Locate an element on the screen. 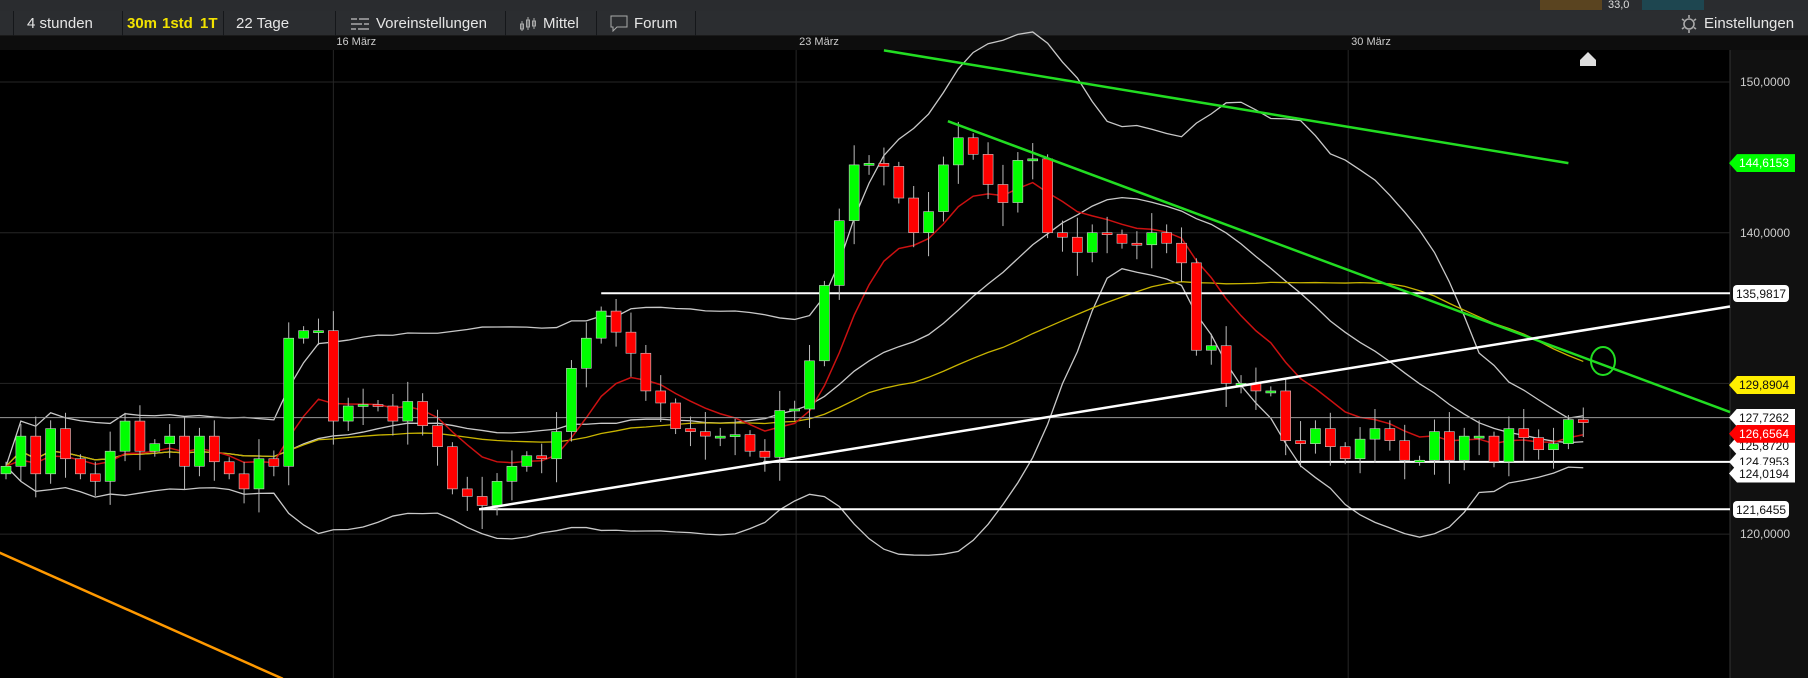  axis-background is located at coordinates (1769, 364).